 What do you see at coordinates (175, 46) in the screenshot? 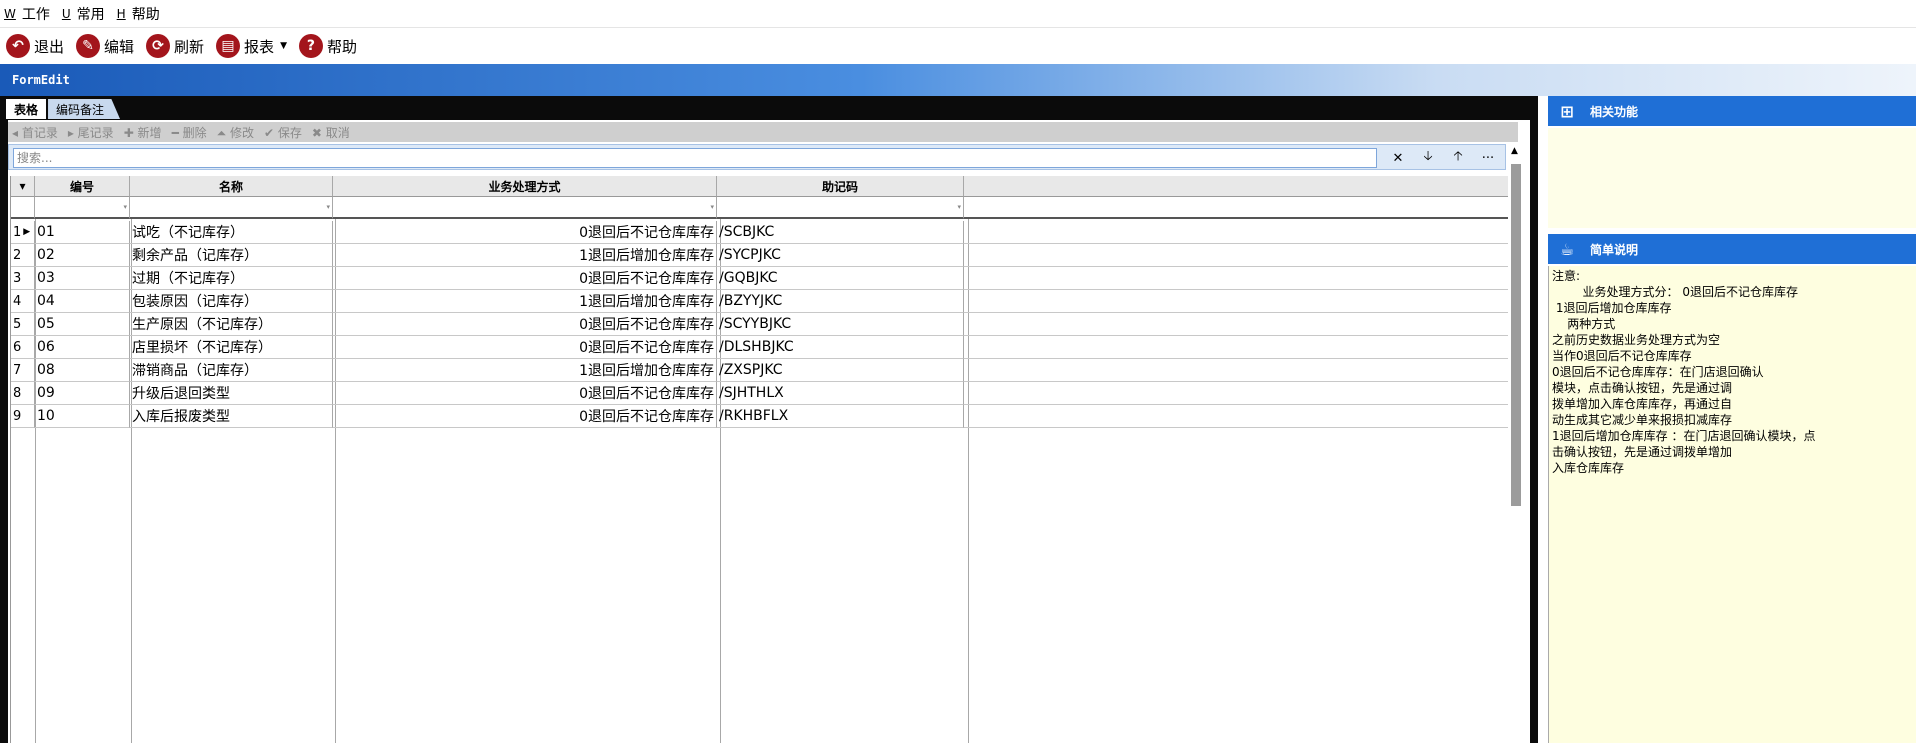
I see `refresh-button: ⟳ 刷新` at bounding box center [175, 46].